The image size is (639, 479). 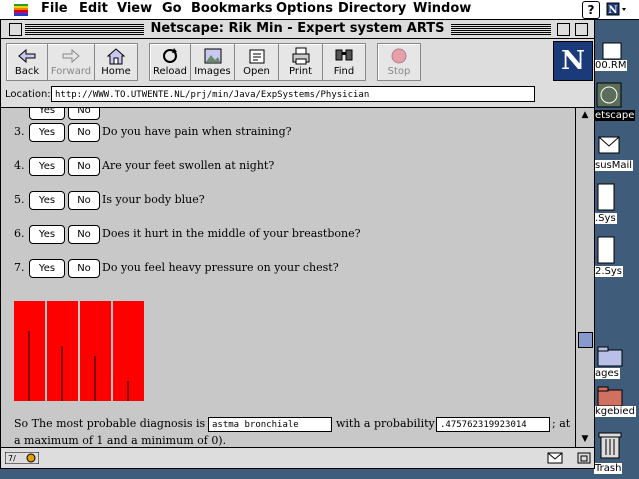 What do you see at coordinates (188, 165) in the screenshot?
I see `question-text: Are your feet swollen at night?` at bounding box center [188, 165].